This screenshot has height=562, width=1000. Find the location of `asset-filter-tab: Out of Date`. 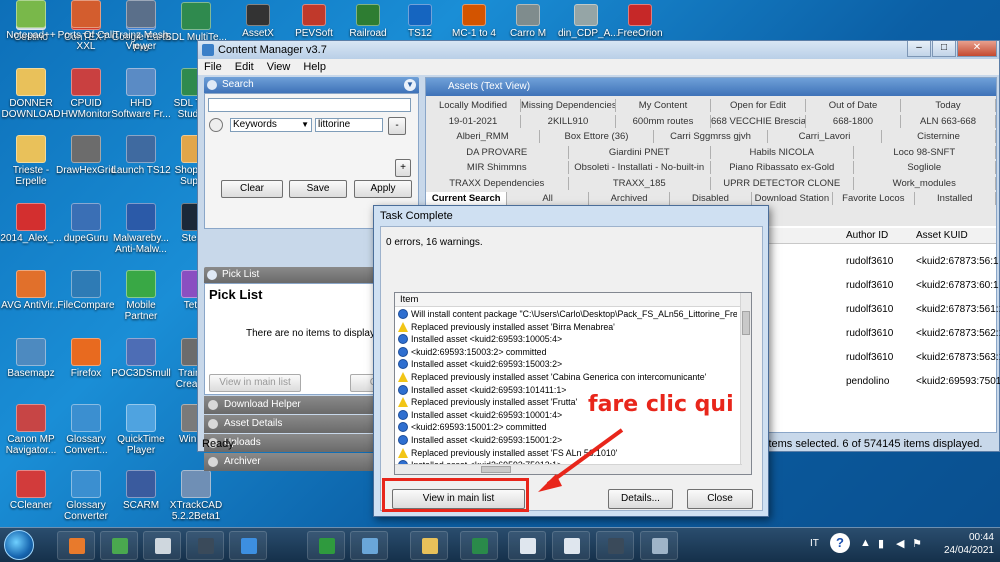

asset-filter-tab: Out of Date is located at coordinates (853, 105).